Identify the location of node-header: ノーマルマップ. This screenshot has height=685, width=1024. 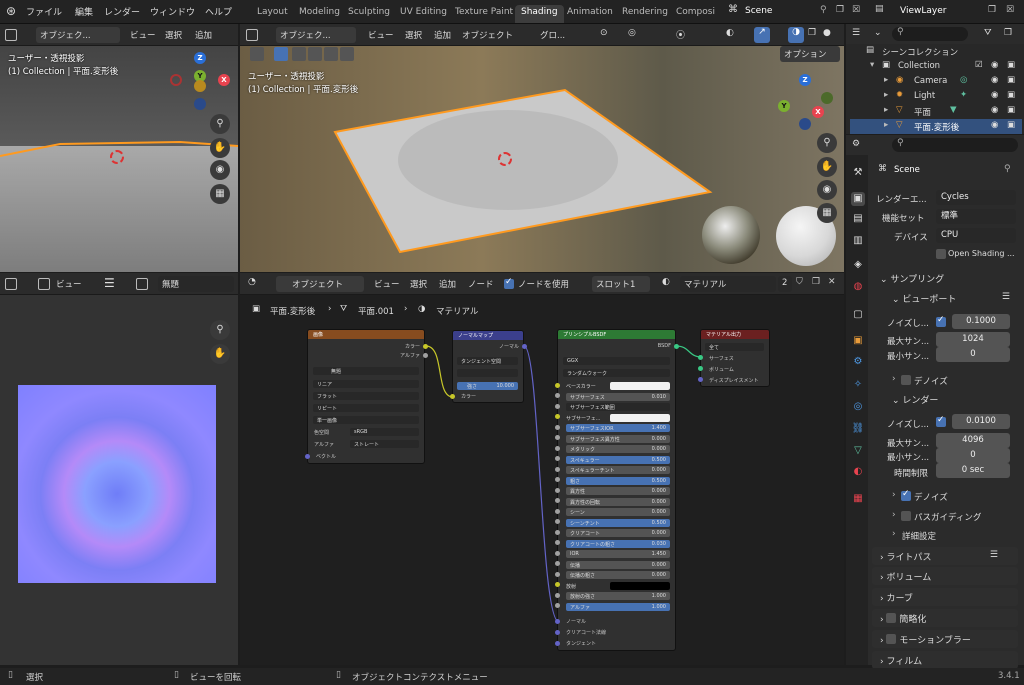
(488, 335).